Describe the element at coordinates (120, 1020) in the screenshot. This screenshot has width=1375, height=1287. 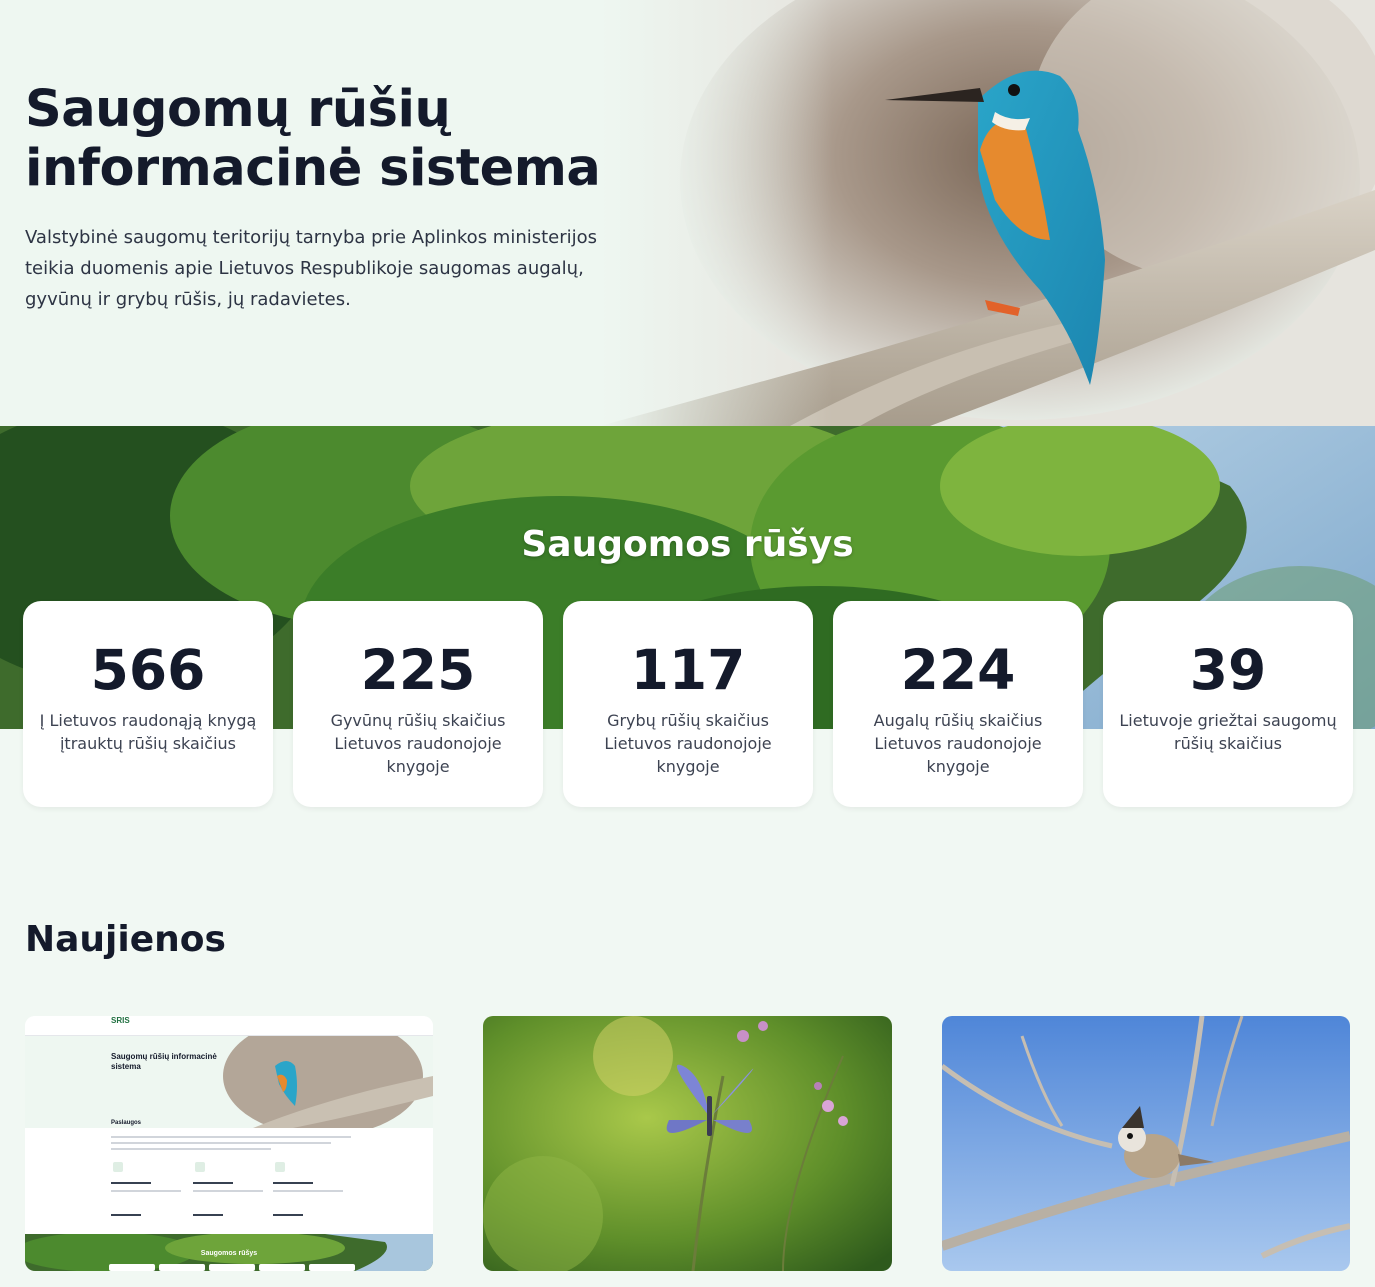
I see `thumb-logo: SRIS` at that location.